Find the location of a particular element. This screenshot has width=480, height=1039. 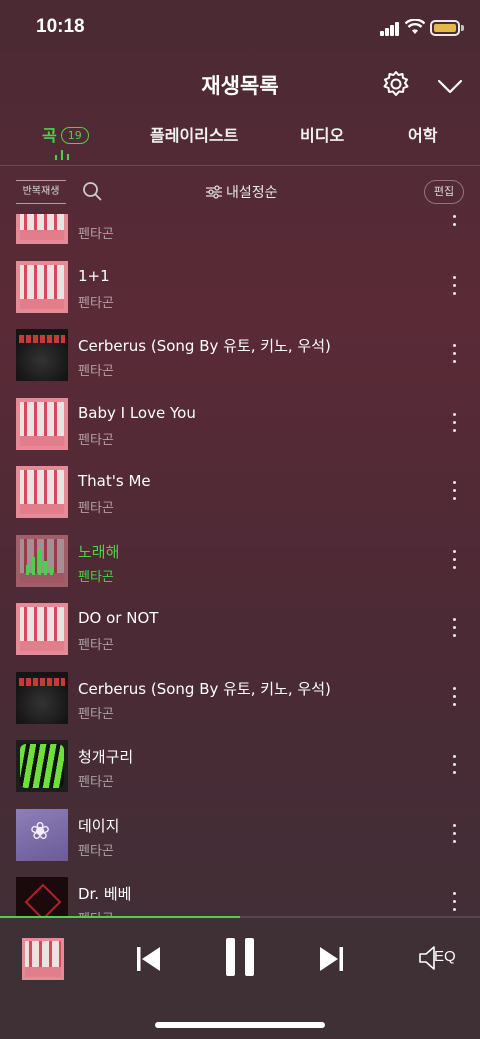

song-title: That's Me is located at coordinates (114, 481).